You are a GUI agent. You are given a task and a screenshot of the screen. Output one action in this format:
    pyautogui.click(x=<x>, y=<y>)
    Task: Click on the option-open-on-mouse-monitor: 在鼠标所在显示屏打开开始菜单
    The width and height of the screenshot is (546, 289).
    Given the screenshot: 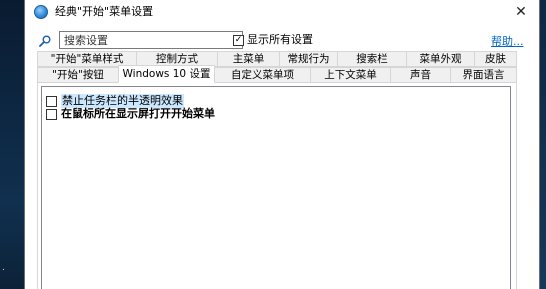 What is the action you would take?
    pyautogui.click(x=130, y=114)
    